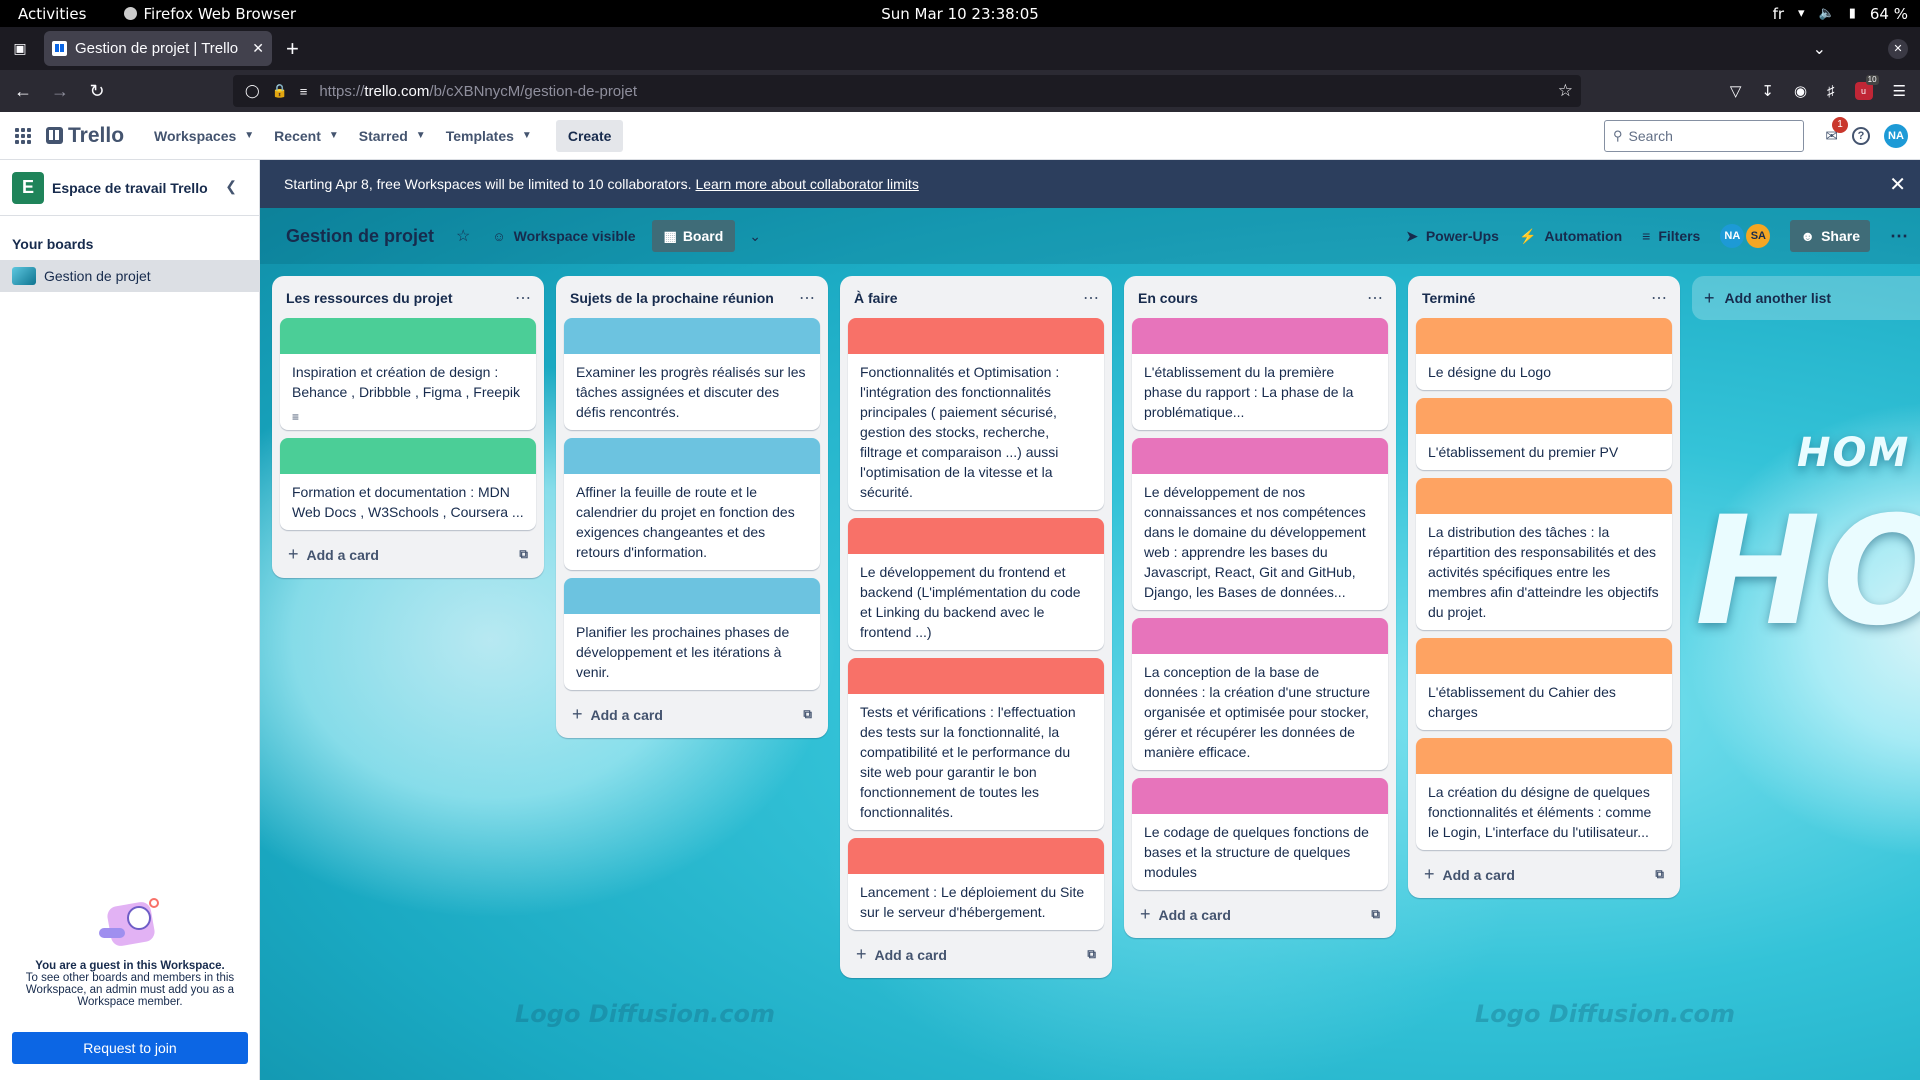 The image size is (1920, 1080). Describe the element at coordinates (1896, 135) in the screenshot. I see `user-avatar: NA` at that location.